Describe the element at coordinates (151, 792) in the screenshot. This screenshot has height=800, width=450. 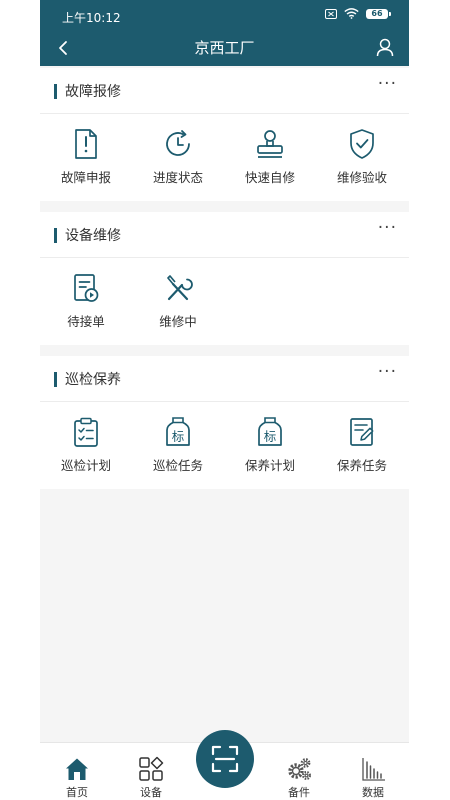
I see `tab-label: 设备` at that location.